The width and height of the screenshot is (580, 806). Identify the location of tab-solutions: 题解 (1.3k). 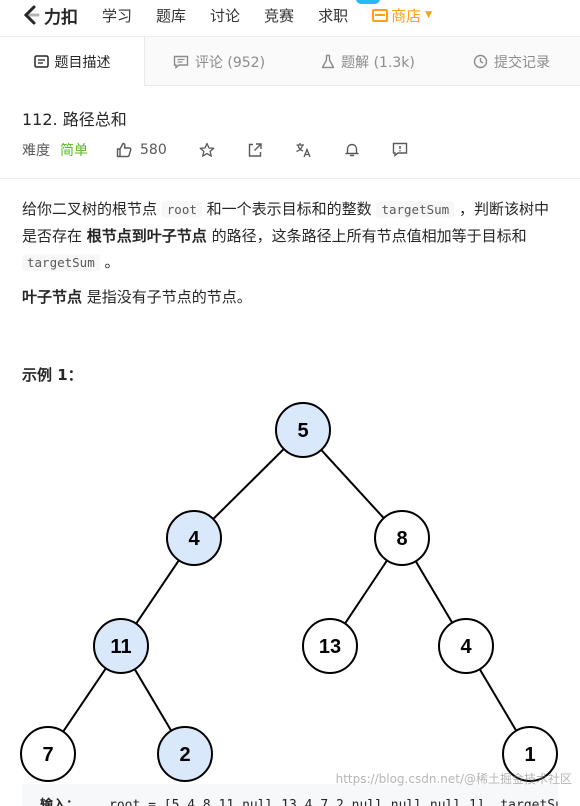
(368, 61).